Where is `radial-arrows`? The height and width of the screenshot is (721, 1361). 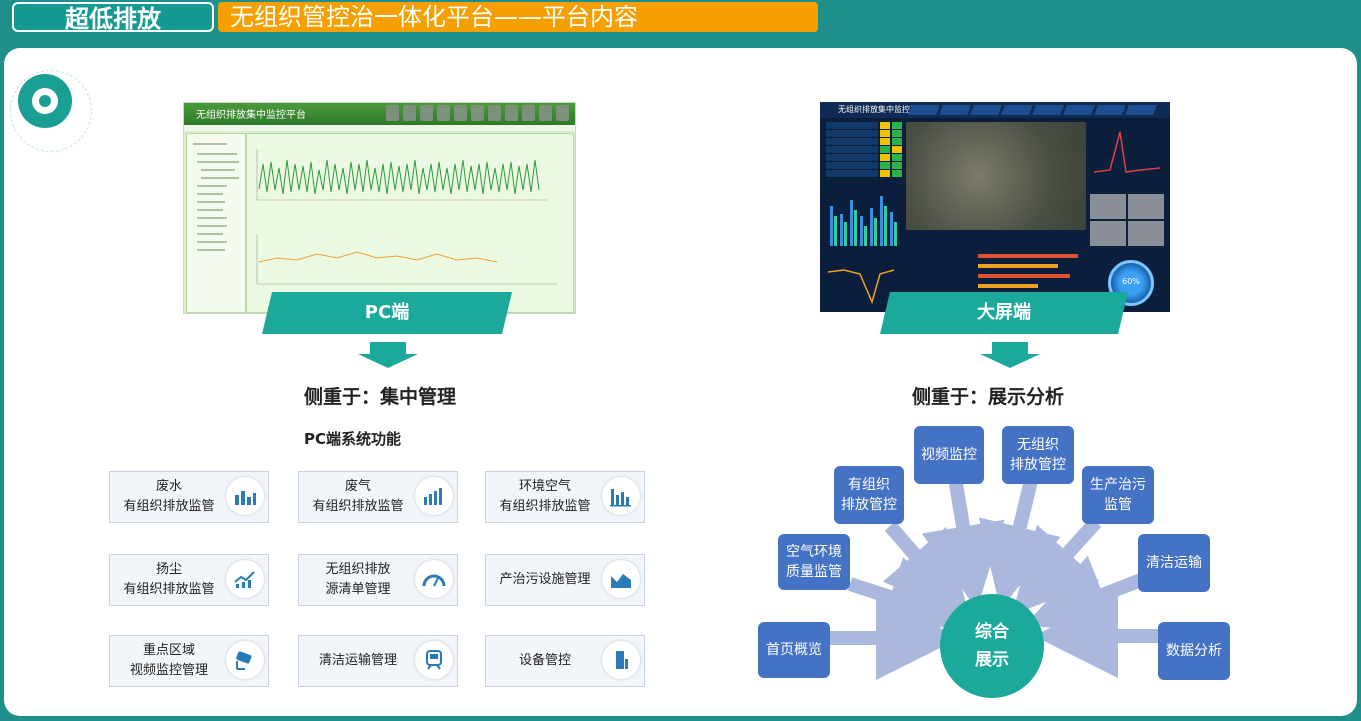 radial-arrows is located at coordinates (997, 569).